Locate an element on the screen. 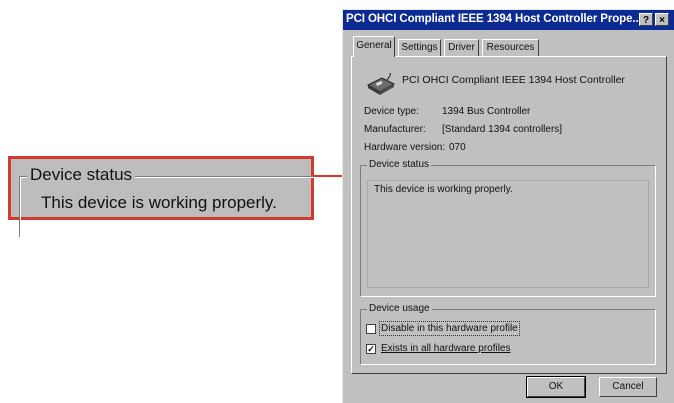 This screenshot has height=403, width=674. hardware-version-value: 070 is located at coordinates (457, 147).